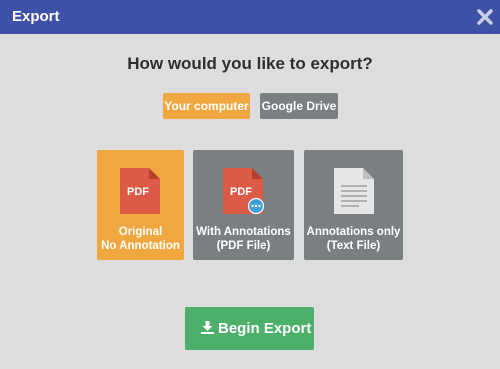  What do you see at coordinates (140, 232) in the screenshot?
I see `option-original-line1: Original` at bounding box center [140, 232].